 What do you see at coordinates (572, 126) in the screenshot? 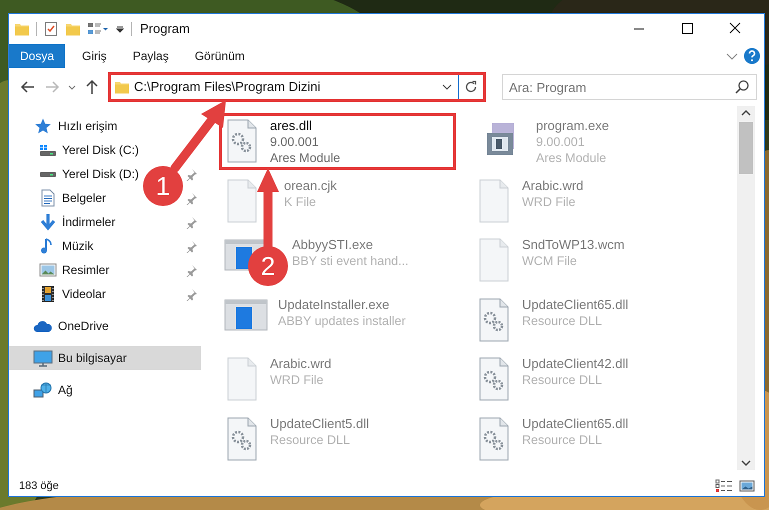
I see `file-name: program.exe` at bounding box center [572, 126].